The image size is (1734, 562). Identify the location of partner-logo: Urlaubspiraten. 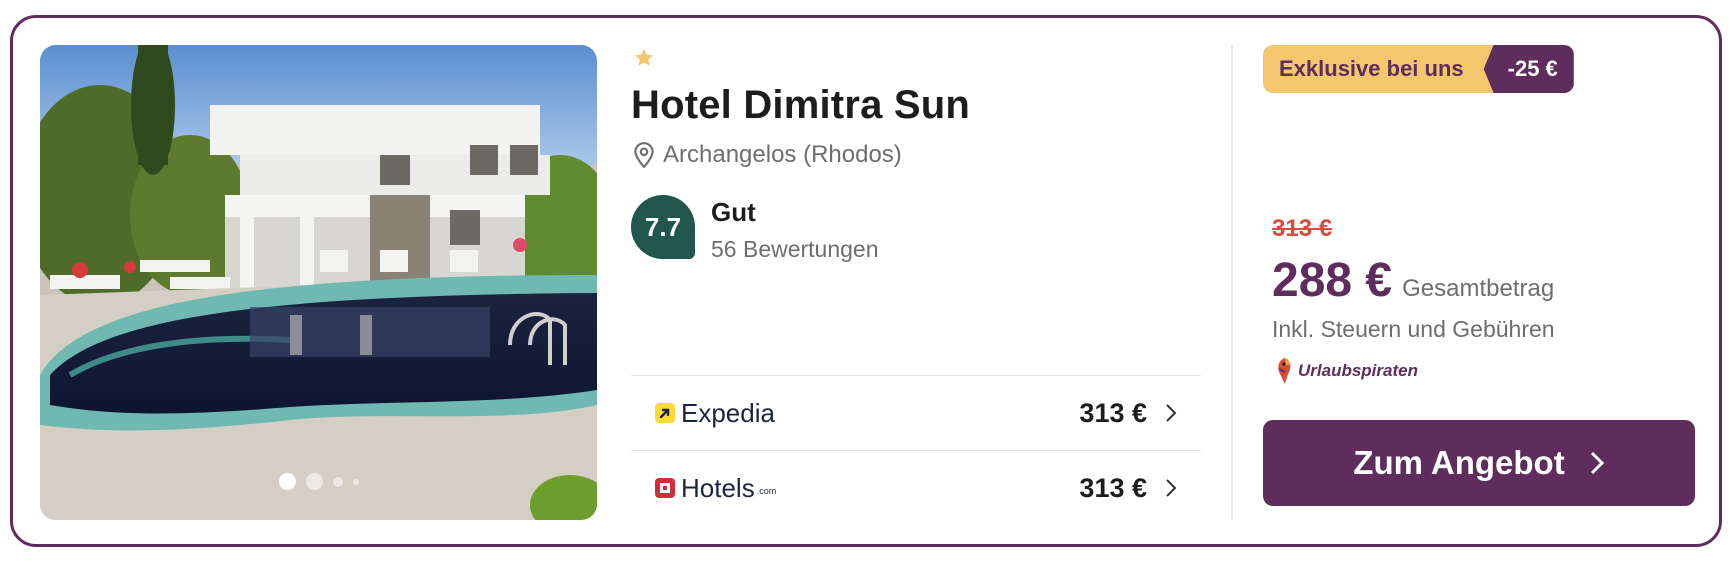
(1346, 371).